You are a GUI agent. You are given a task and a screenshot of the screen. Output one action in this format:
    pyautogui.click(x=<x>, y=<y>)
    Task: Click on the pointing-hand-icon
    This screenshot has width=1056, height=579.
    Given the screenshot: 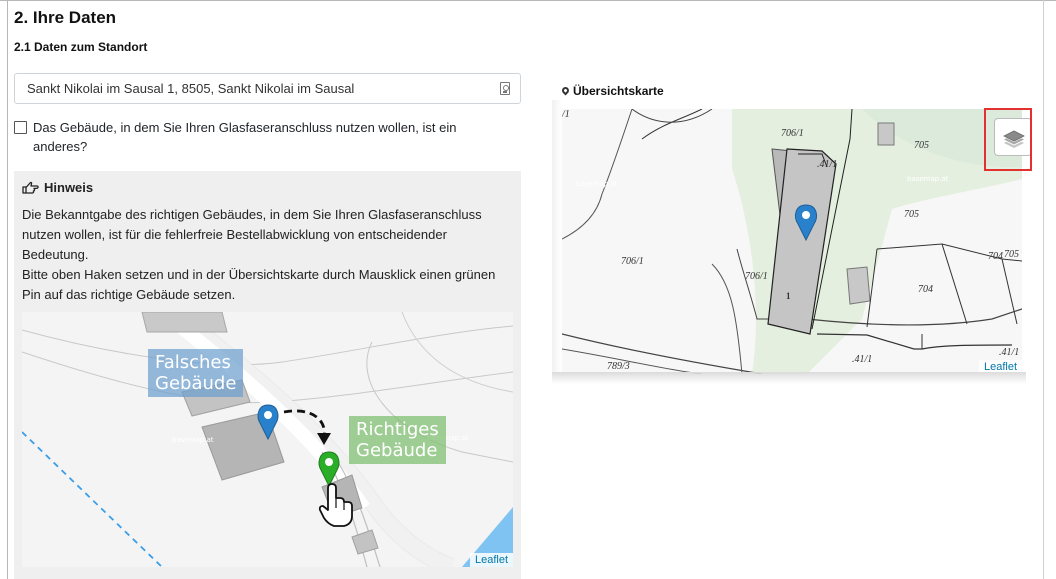 What is the action you would take?
    pyautogui.click(x=30, y=187)
    